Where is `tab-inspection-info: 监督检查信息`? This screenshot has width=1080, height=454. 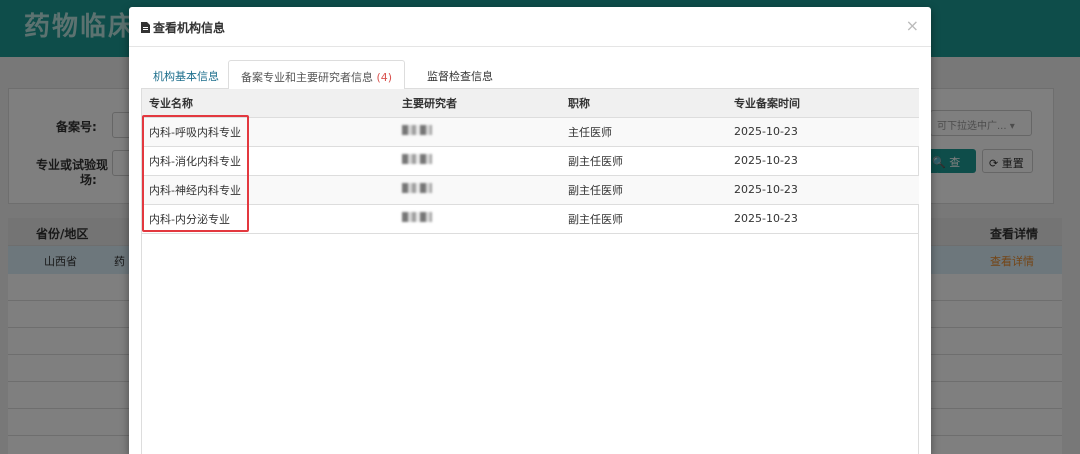 tab-inspection-info: 监督检查信息 is located at coordinates (460, 74).